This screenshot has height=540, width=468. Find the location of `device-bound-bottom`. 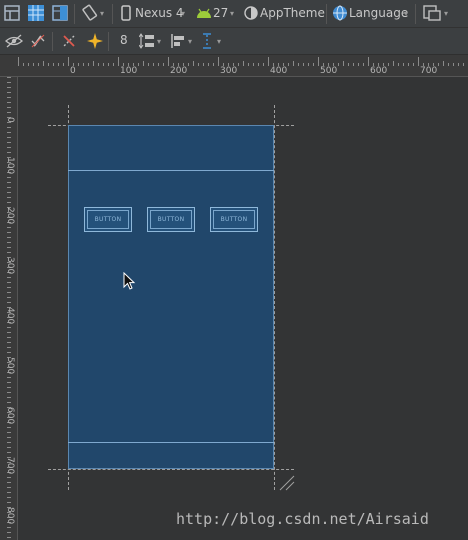

device-bound-bottom is located at coordinates (171, 469).